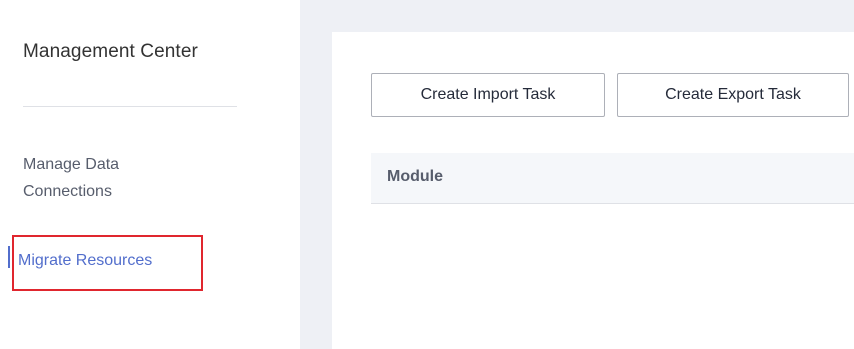 The image size is (854, 349). I want to click on sidebar-title: Management Center, so click(110, 51).